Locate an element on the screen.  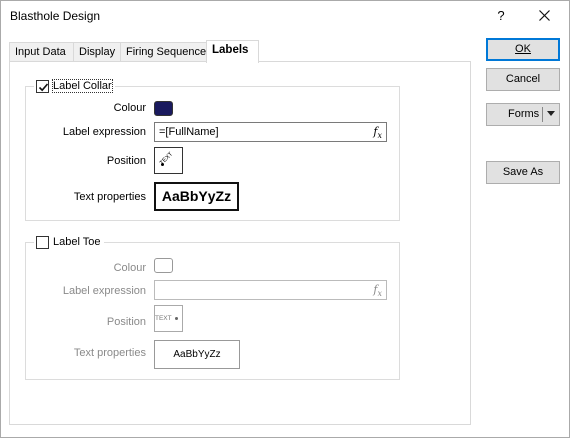
help-button: ? is located at coordinates (501, 16).